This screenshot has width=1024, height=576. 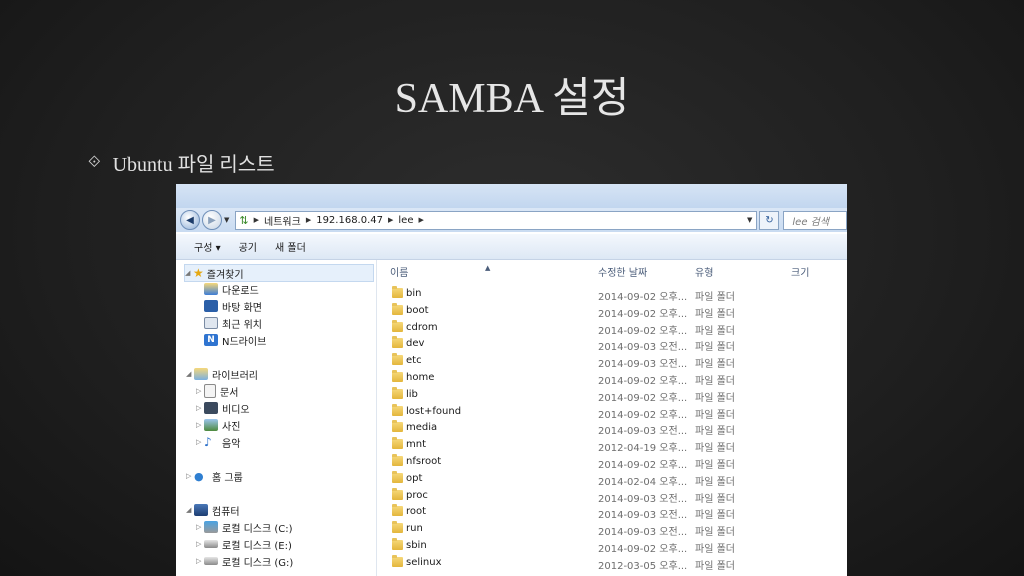 I want to click on forward-button: ▶, so click(x=212, y=220).